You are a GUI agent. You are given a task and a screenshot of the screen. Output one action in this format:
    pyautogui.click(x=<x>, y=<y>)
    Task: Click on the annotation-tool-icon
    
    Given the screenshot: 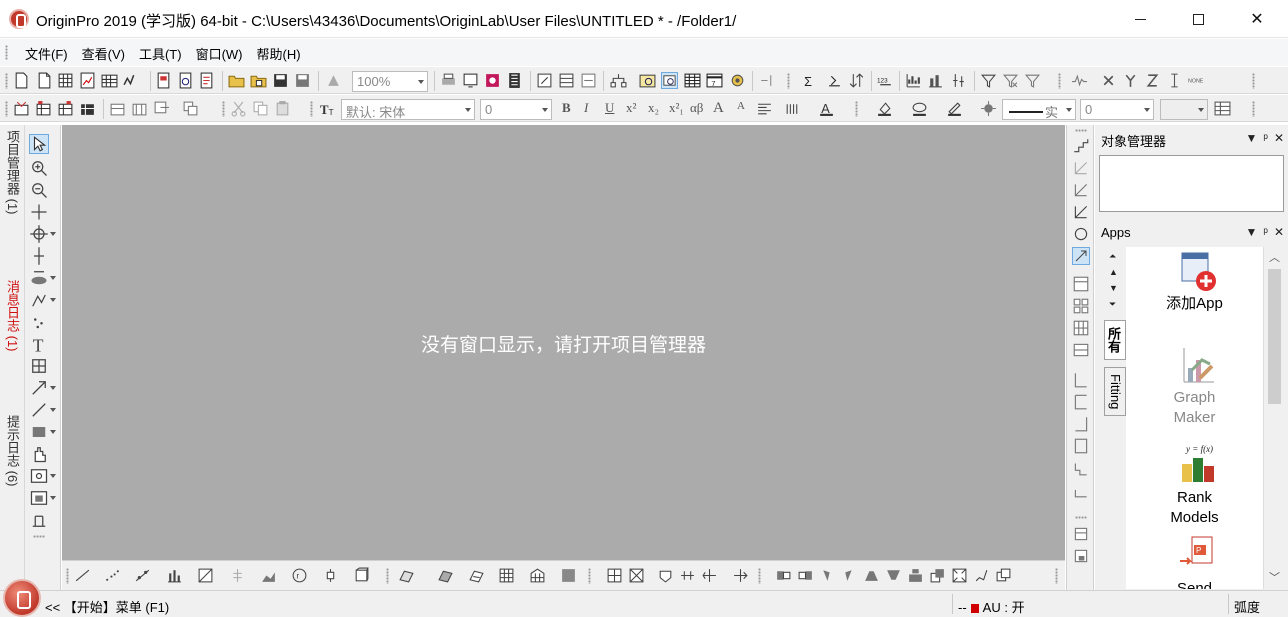 What is the action you would take?
    pyautogui.click(x=39, y=366)
    